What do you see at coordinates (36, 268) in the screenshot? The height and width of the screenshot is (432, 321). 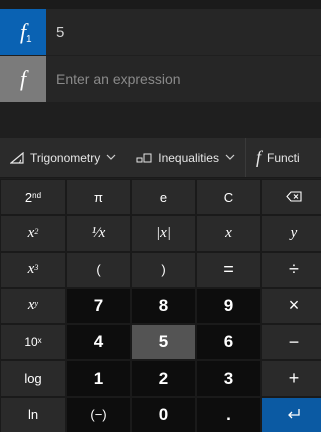 I see `cube-exponent: 3` at bounding box center [36, 268].